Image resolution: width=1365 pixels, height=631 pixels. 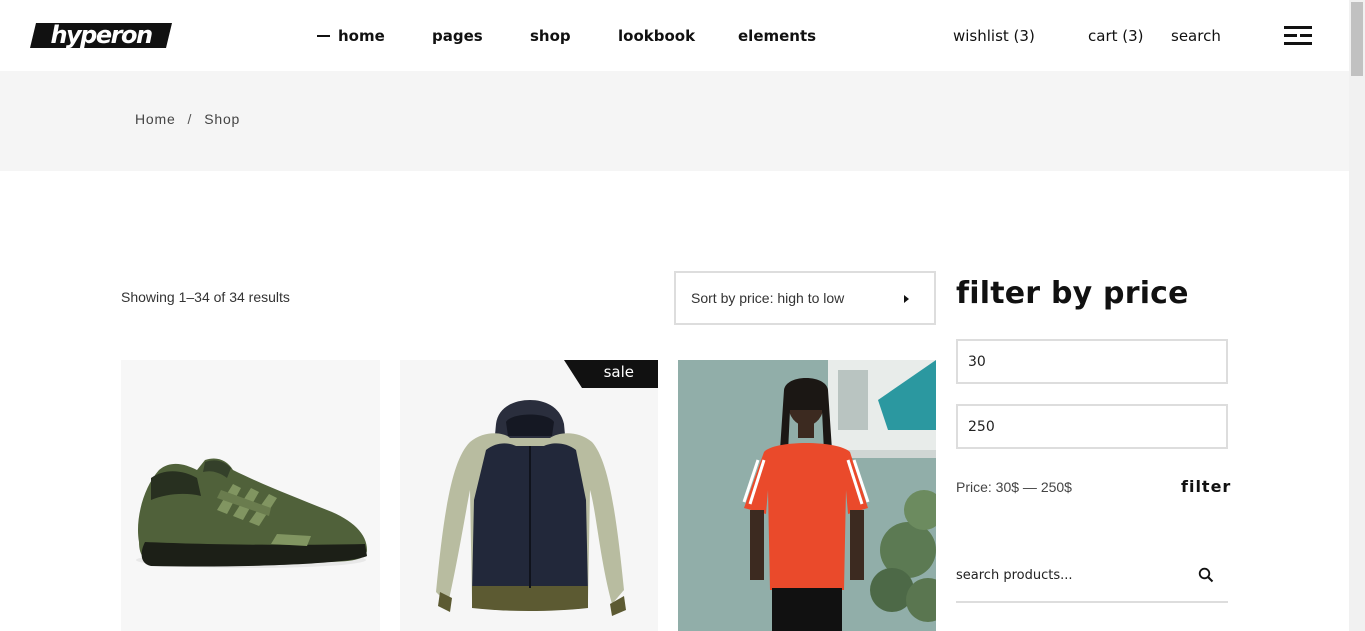 I want to click on product-image-model, so click(x=807, y=495).